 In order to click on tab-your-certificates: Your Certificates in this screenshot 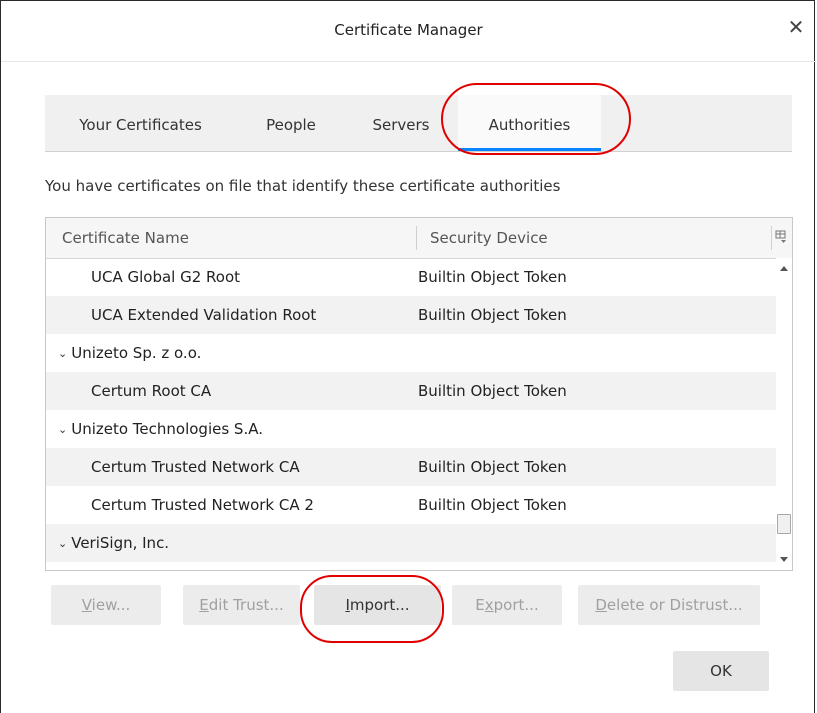, I will do `click(140, 123)`.